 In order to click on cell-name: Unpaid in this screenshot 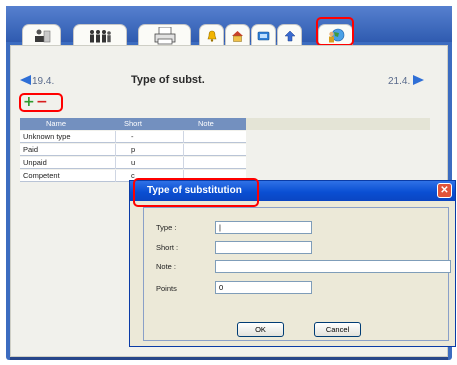, I will do `click(35, 162)`.